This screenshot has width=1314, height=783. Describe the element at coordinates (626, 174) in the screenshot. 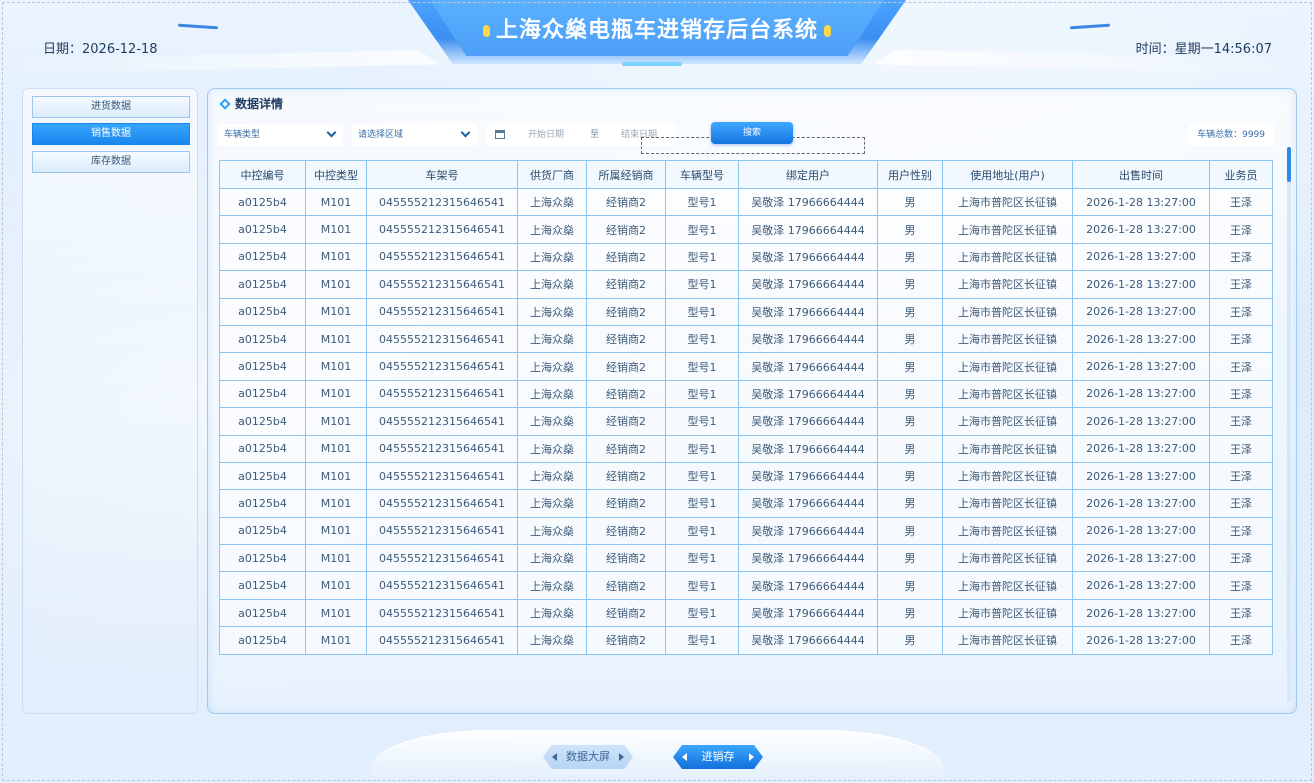

I see `column-header: 所属经销商` at that location.